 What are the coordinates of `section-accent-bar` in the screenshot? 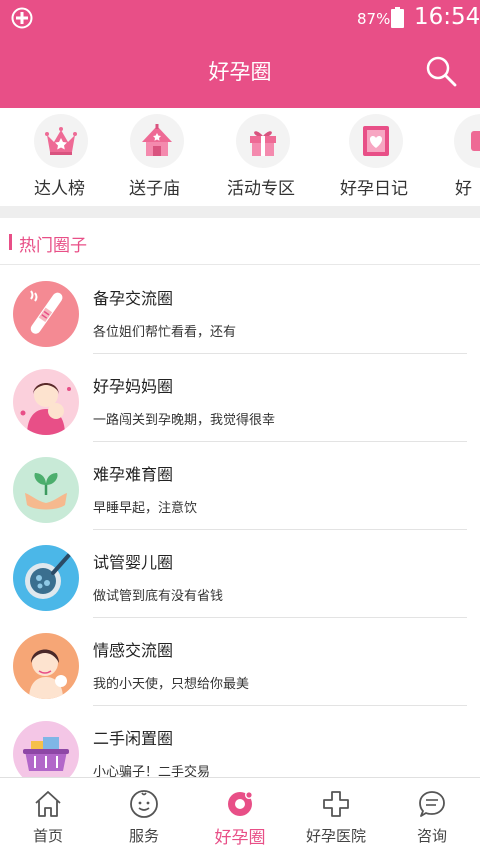 It's located at (10, 242).